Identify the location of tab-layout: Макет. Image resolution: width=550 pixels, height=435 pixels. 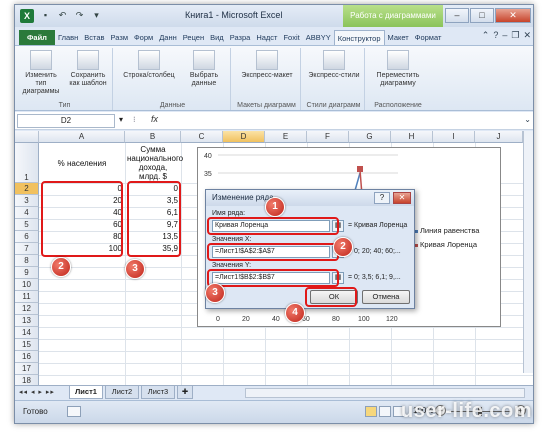
(398, 37).